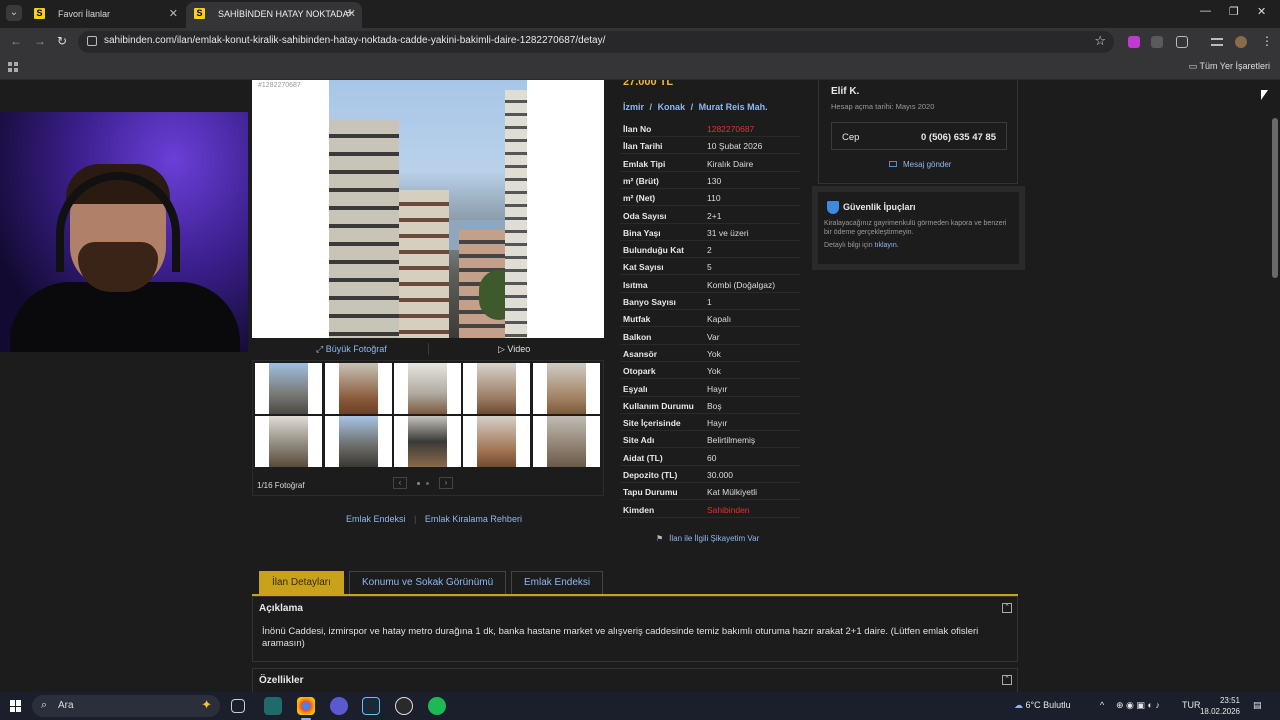 This screenshot has height=720, width=1280. I want to click on spotify-icon, so click(437, 706).